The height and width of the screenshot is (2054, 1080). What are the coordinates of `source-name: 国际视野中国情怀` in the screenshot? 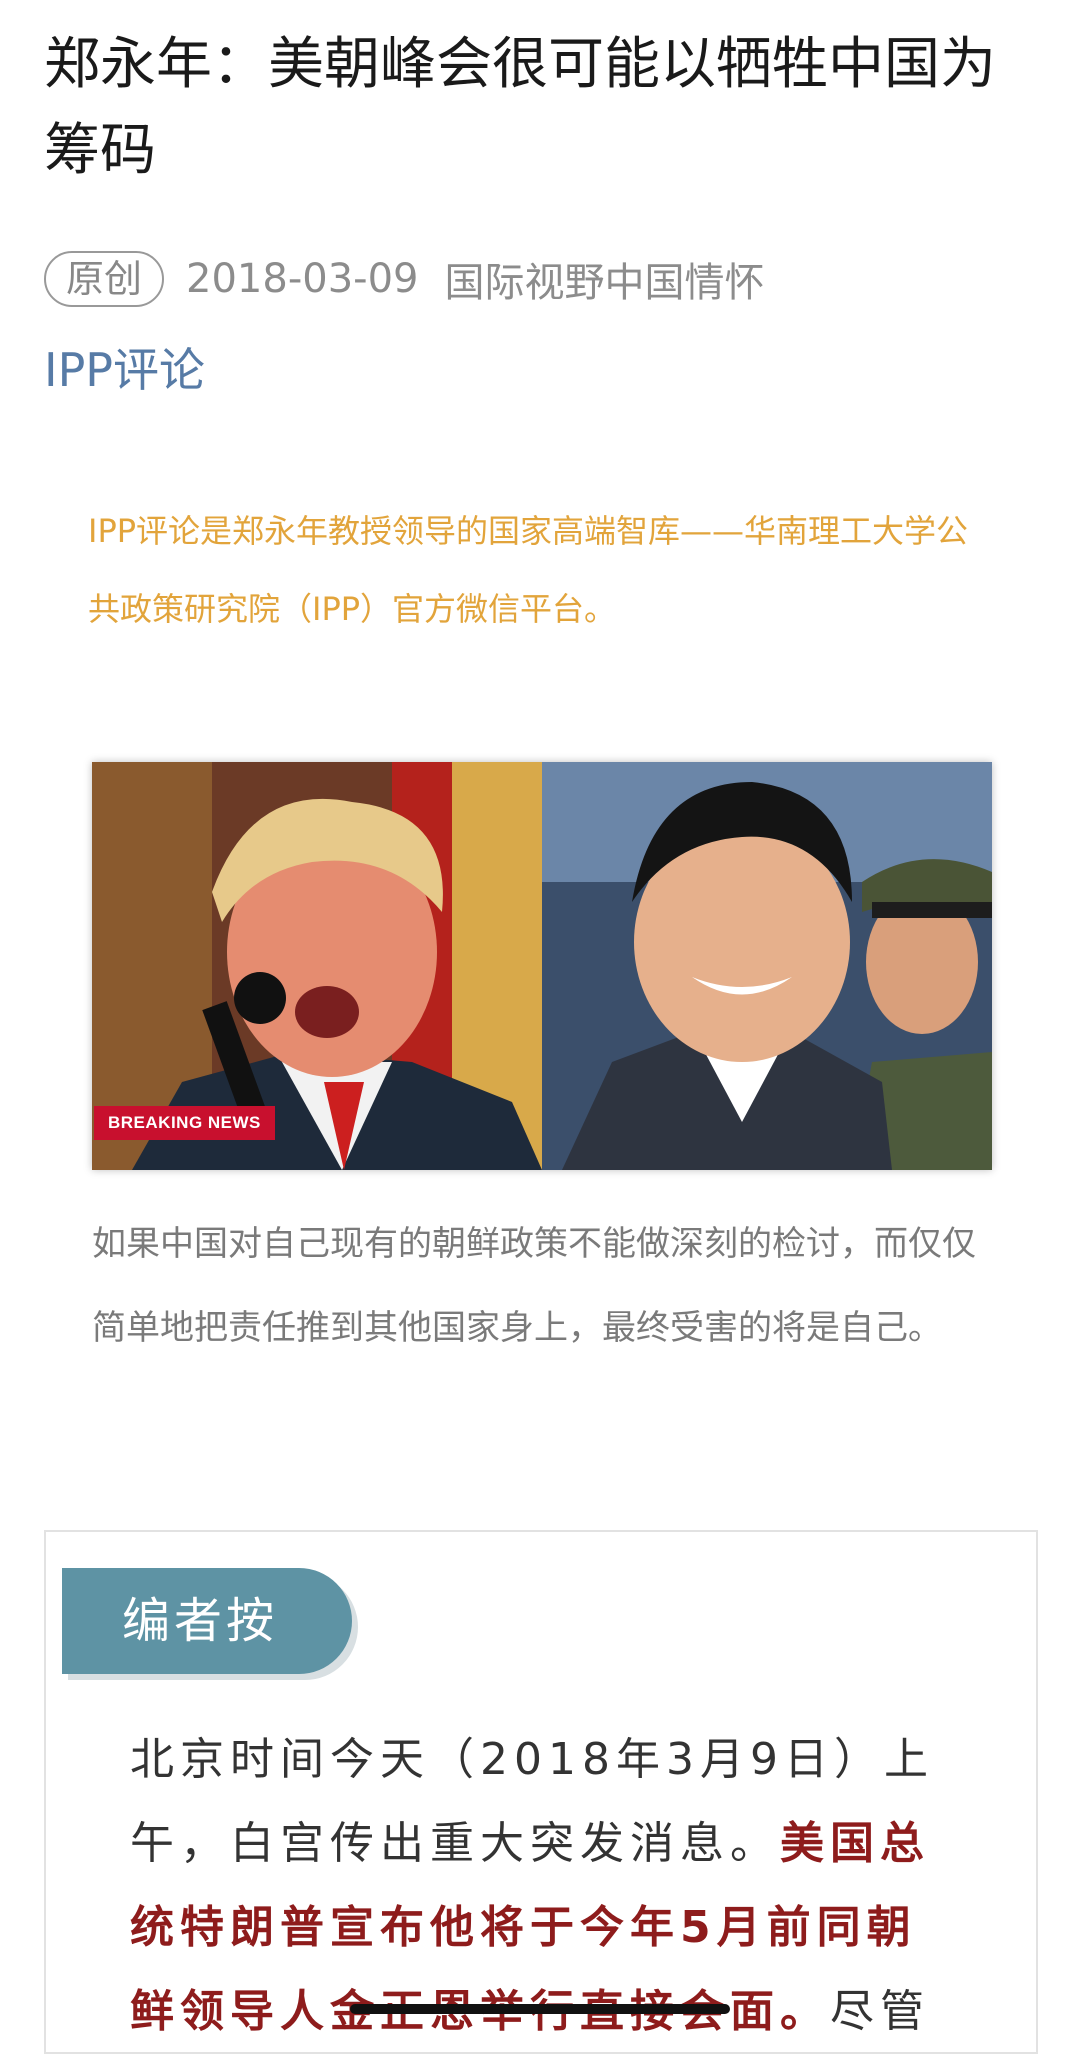 It's located at (604, 279).